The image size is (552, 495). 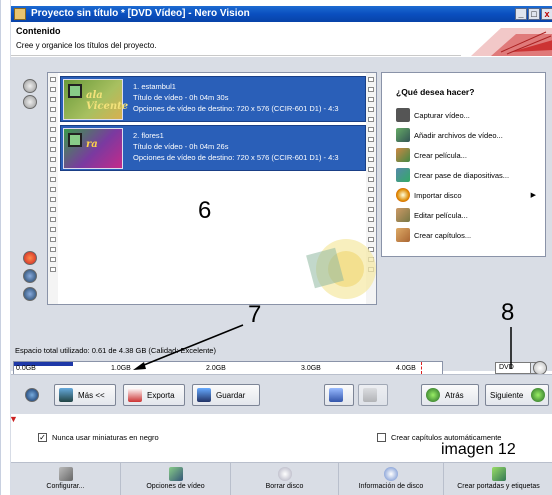 What do you see at coordinates (403, 175) in the screenshot?
I see `slideshow-icon` at bounding box center [403, 175].